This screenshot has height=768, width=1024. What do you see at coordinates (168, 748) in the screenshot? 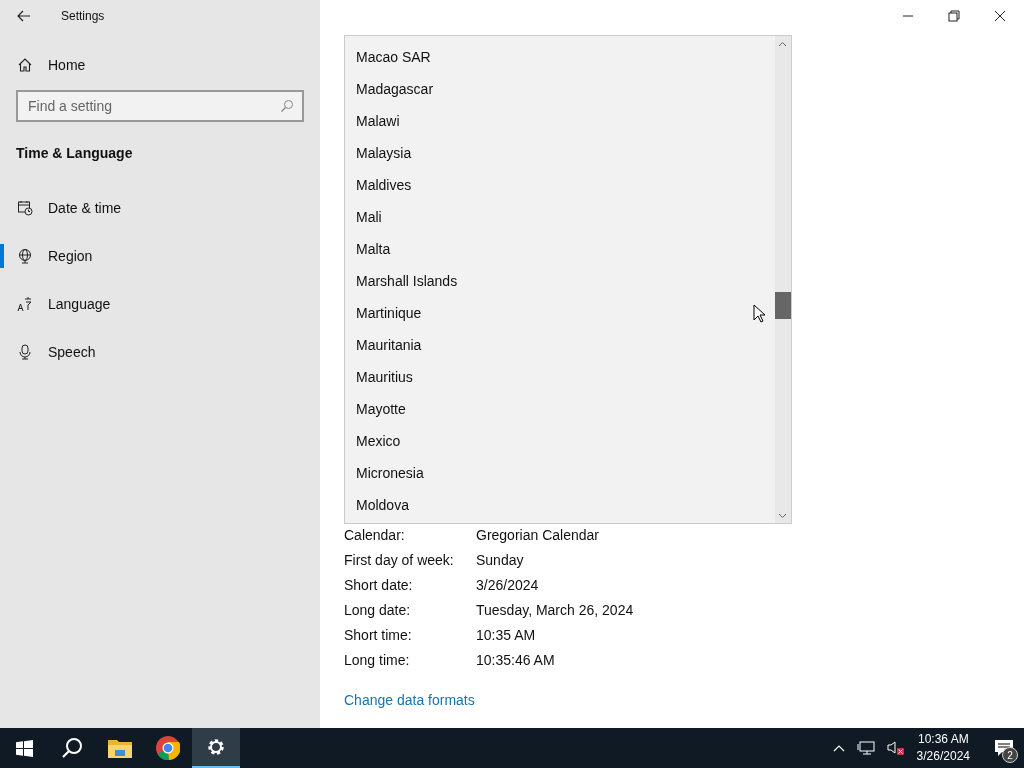
I see `browser-icon` at bounding box center [168, 748].